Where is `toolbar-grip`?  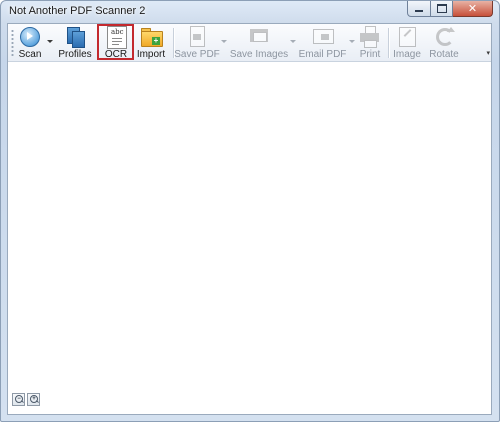
toolbar-grip is located at coordinates (12, 43).